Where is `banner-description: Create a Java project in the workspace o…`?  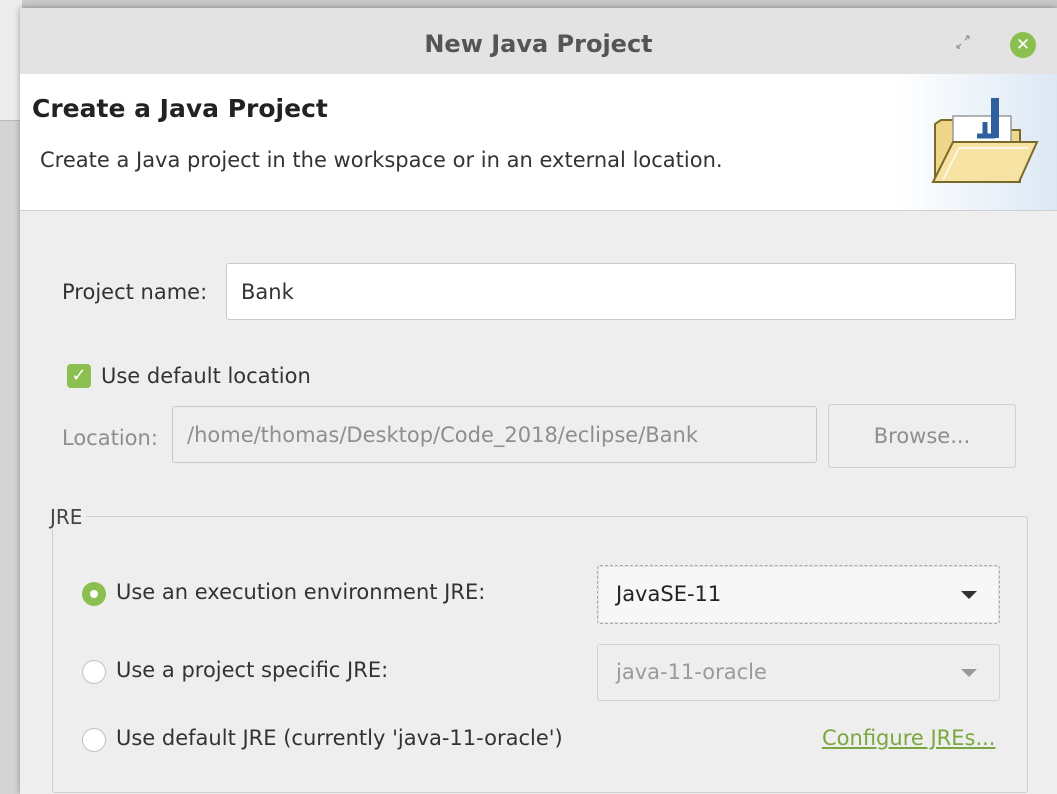
banner-description: Create a Java project in the workspace o… is located at coordinates (381, 160).